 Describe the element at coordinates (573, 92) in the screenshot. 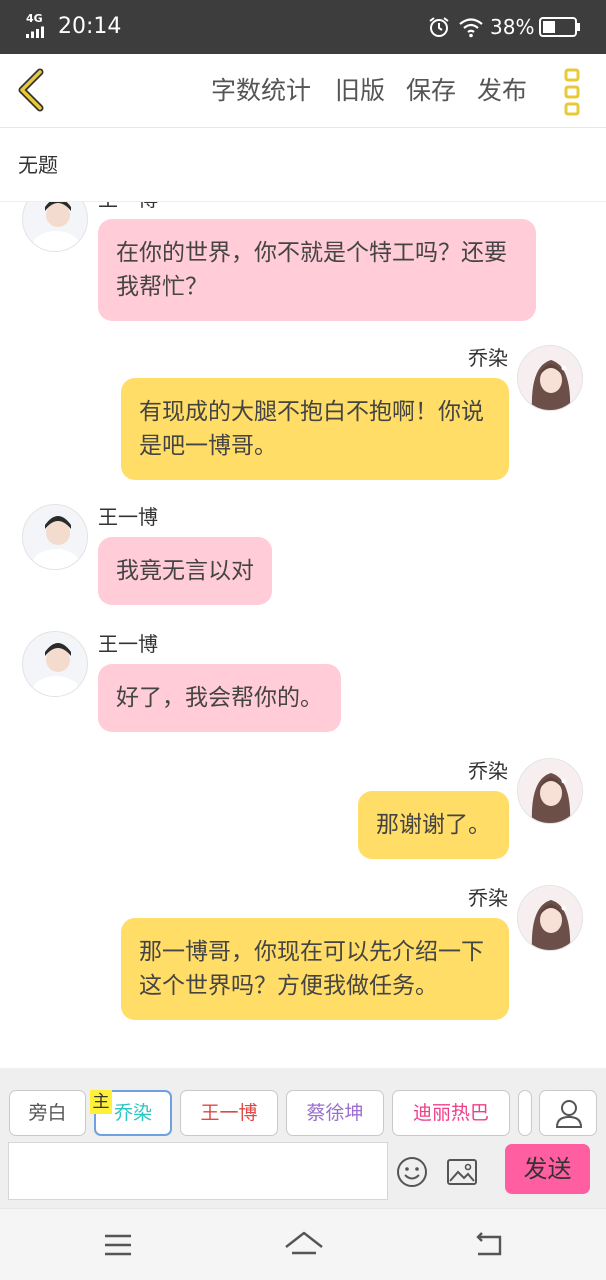

I see `more-vertical-icon` at that location.